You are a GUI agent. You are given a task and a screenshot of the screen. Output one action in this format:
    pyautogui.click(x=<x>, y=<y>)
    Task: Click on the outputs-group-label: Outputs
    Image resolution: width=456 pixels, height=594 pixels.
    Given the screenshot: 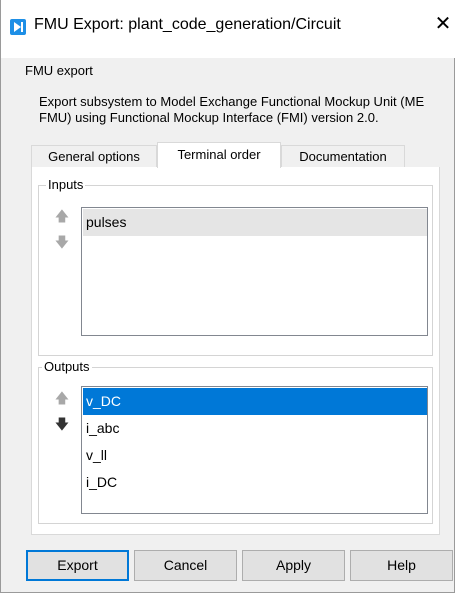 What is the action you would take?
    pyautogui.click(x=67, y=366)
    